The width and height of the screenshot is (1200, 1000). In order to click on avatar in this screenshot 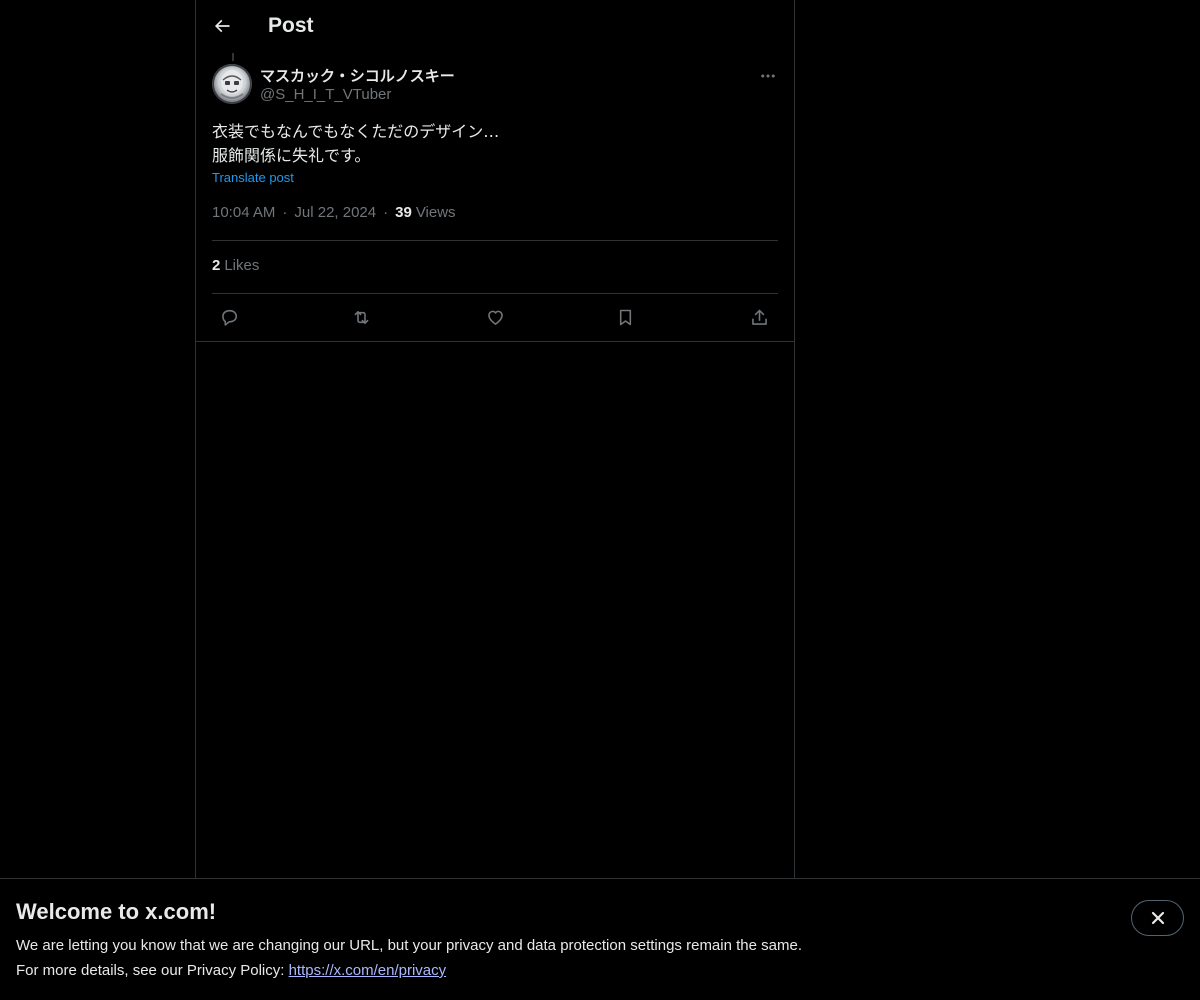, I will do `click(232, 84)`.